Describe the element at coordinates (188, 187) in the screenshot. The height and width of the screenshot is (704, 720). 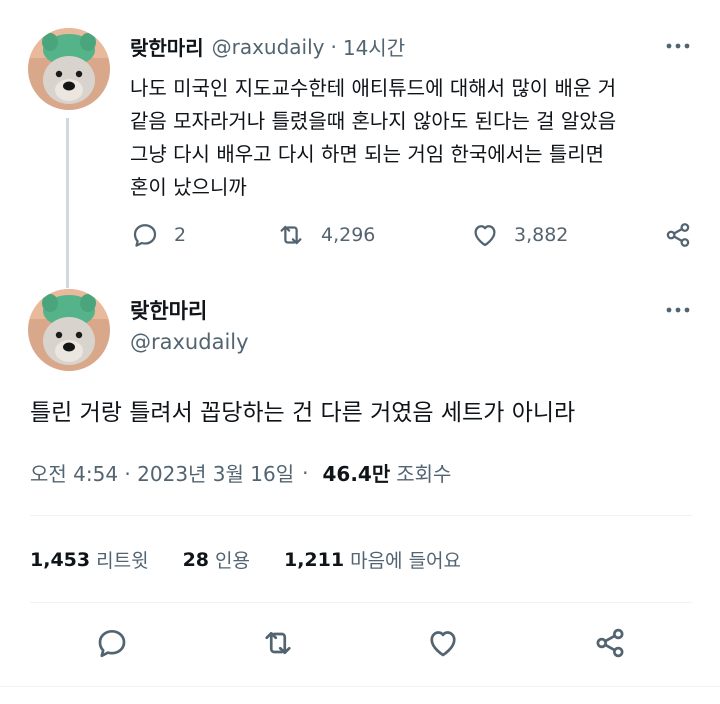
I see `tweet-text-line: 혼이 났으니까` at that location.